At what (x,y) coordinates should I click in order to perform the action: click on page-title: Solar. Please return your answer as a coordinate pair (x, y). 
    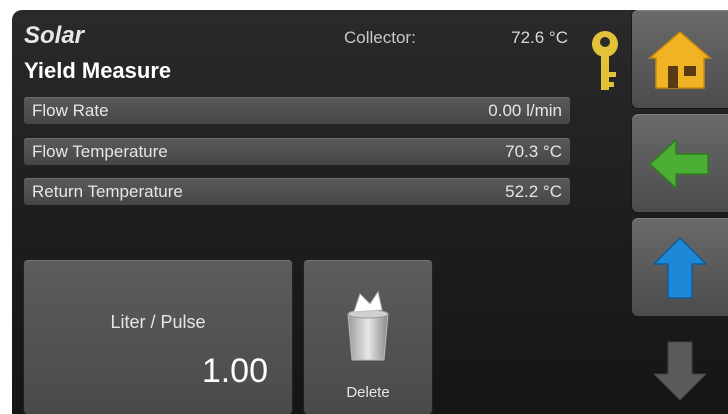
    Looking at the image, I should click on (54, 35).